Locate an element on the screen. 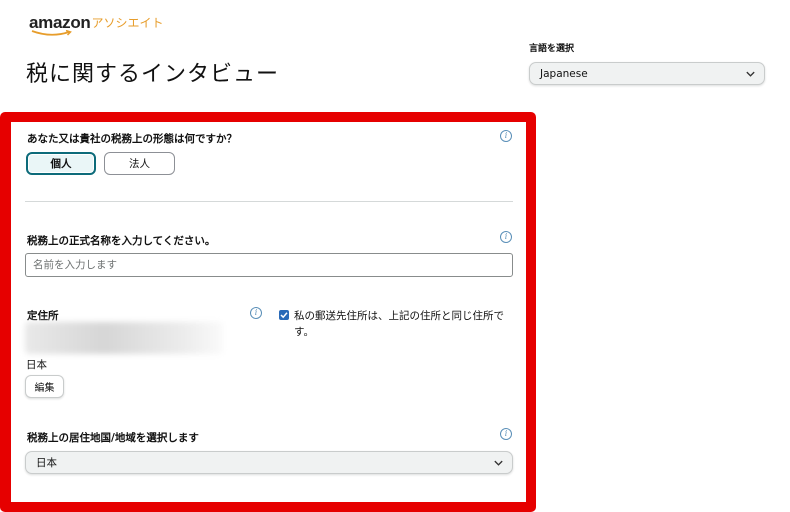  entity-option-individual: 個人 is located at coordinates (61, 163).